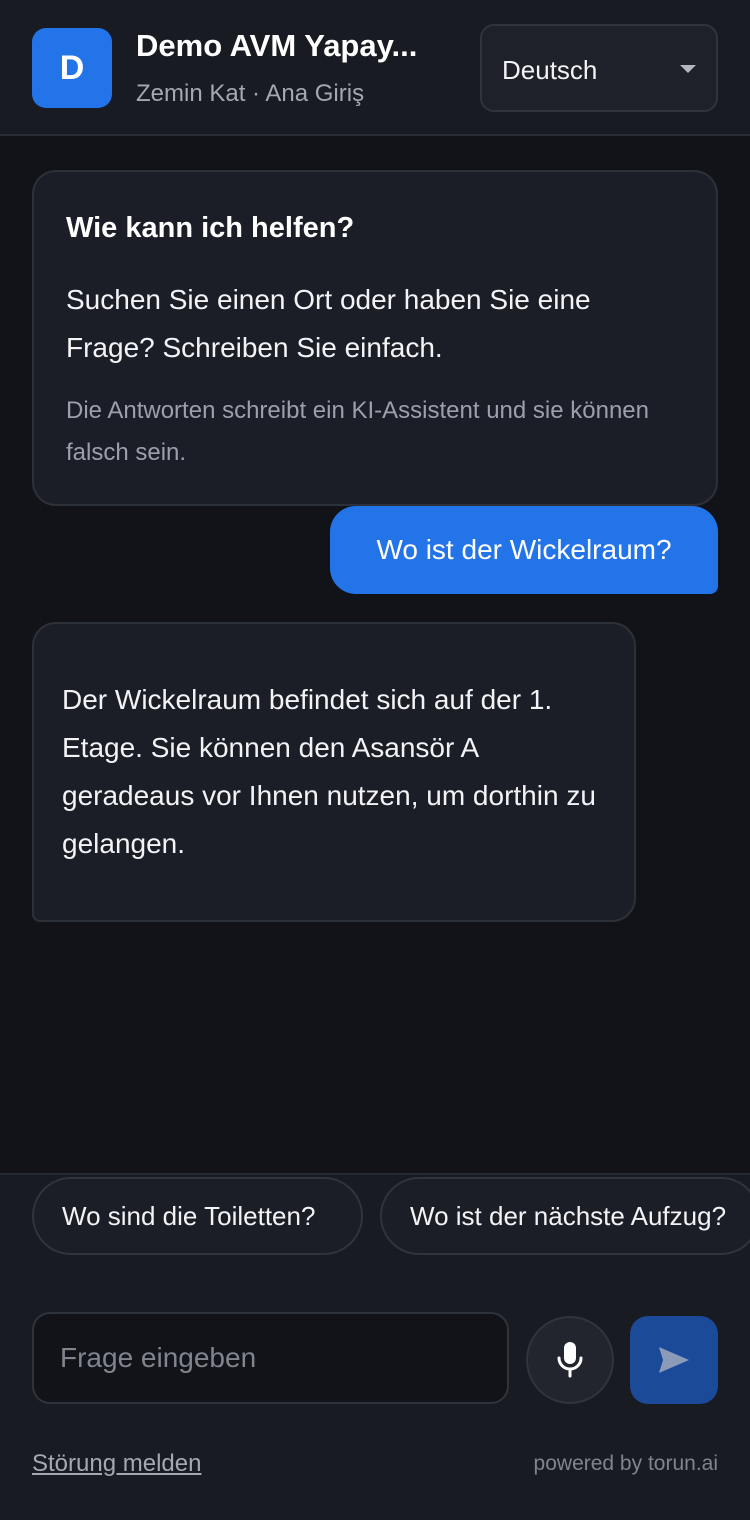 The height and width of the screenshot is (1520, 750). Describe the element at coordinates (565, 1216) in the screenshot. I see `suggestion-chip-elevator: Wo ist der nächste Aufzug?` at that location.